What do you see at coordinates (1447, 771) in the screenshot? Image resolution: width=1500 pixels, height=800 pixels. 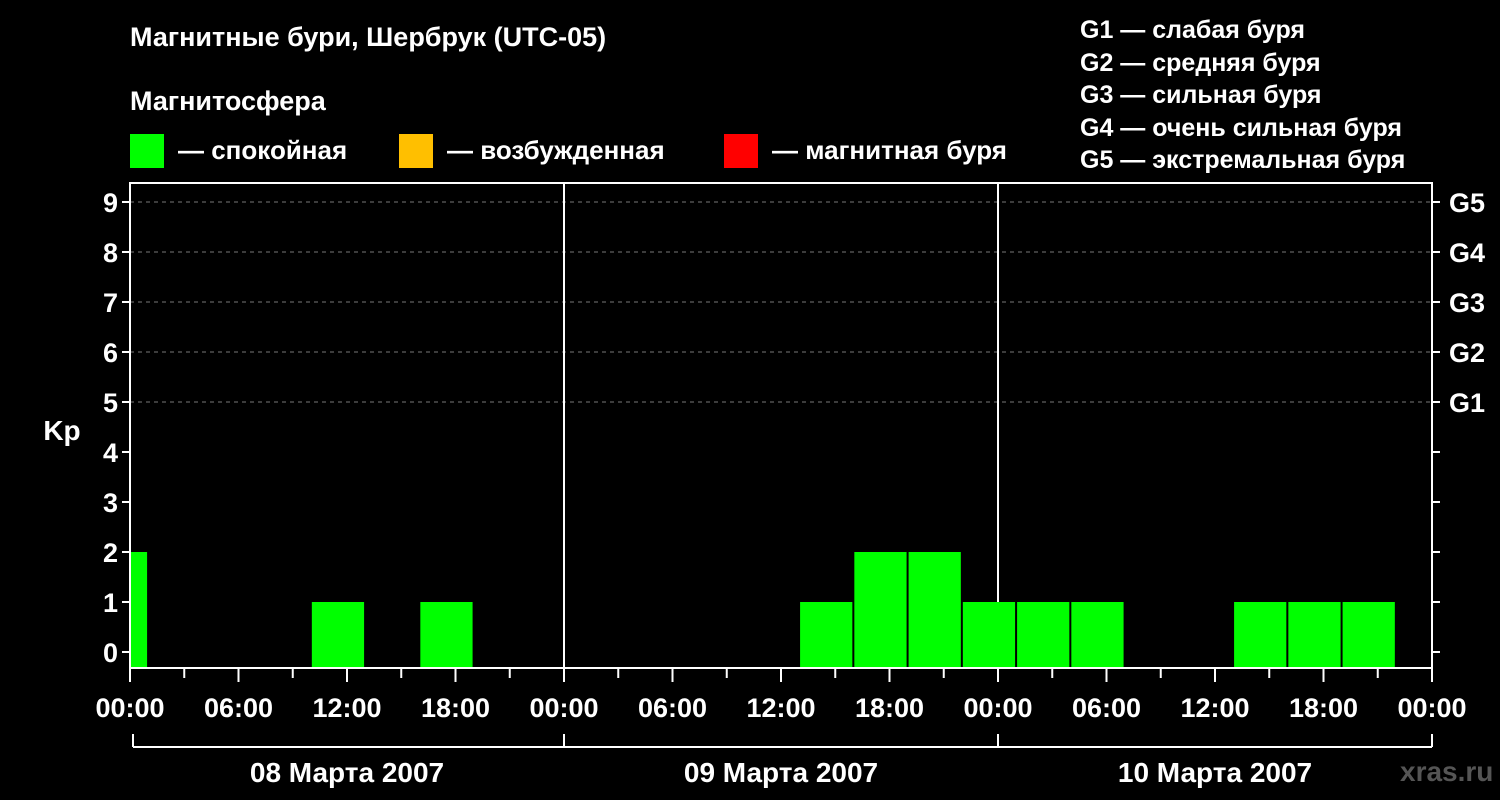 I see `watermark: xras.ru` at bounding box center [1447, 771].